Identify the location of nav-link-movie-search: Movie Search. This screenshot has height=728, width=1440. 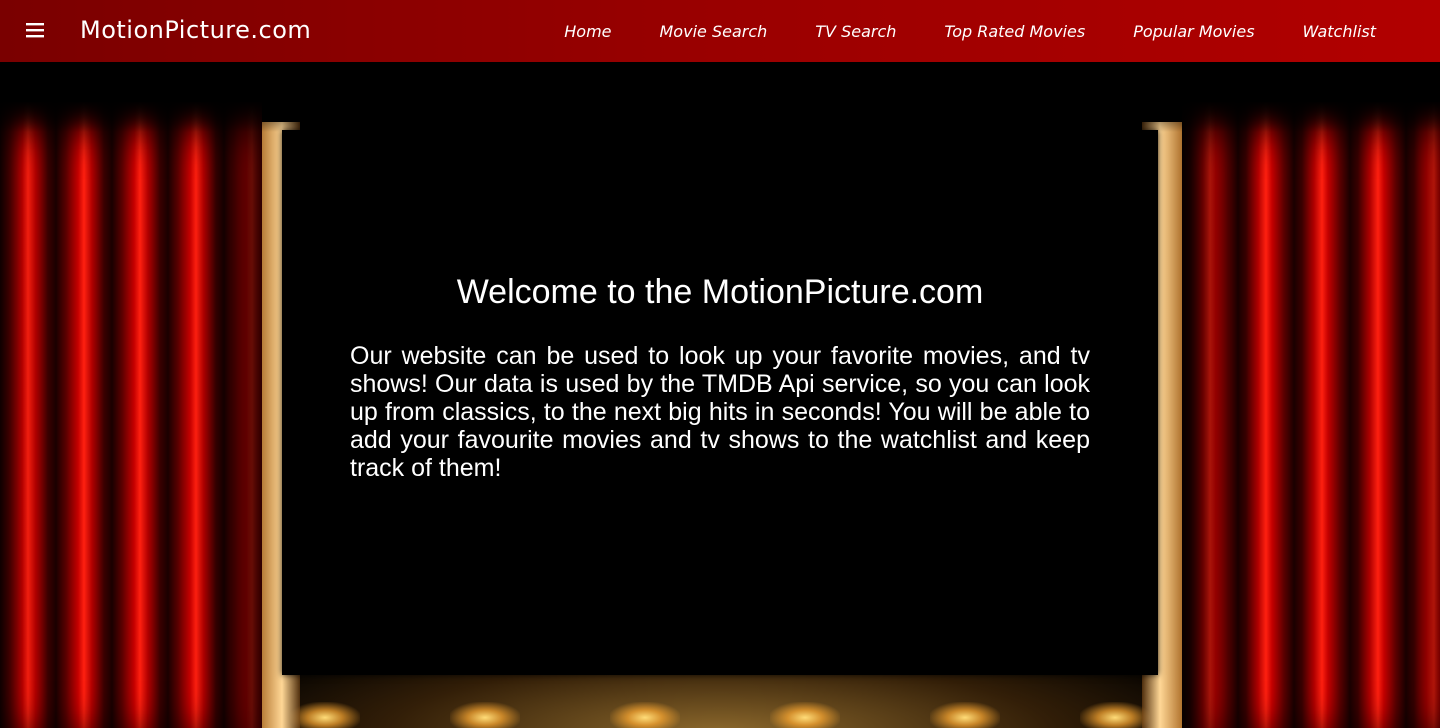
(714, 31).